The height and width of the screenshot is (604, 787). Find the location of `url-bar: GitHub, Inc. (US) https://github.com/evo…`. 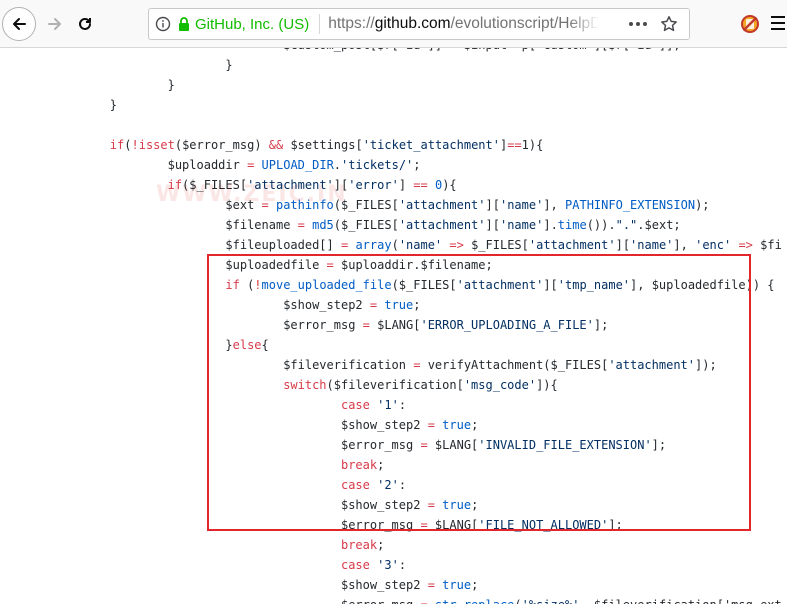

url-bar: GitHub, Inc. (US) https://github.com/evo… is located at coordinates (419, 24).